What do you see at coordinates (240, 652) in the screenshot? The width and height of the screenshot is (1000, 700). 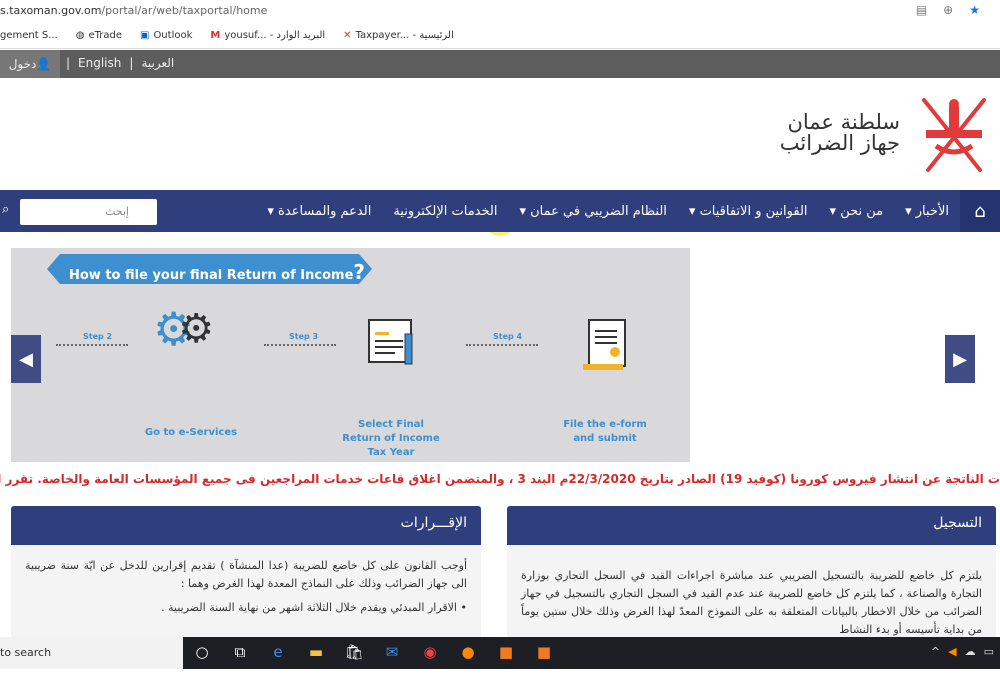 I see `task-view-icon: ⧉` at bounding box center [240, 652].